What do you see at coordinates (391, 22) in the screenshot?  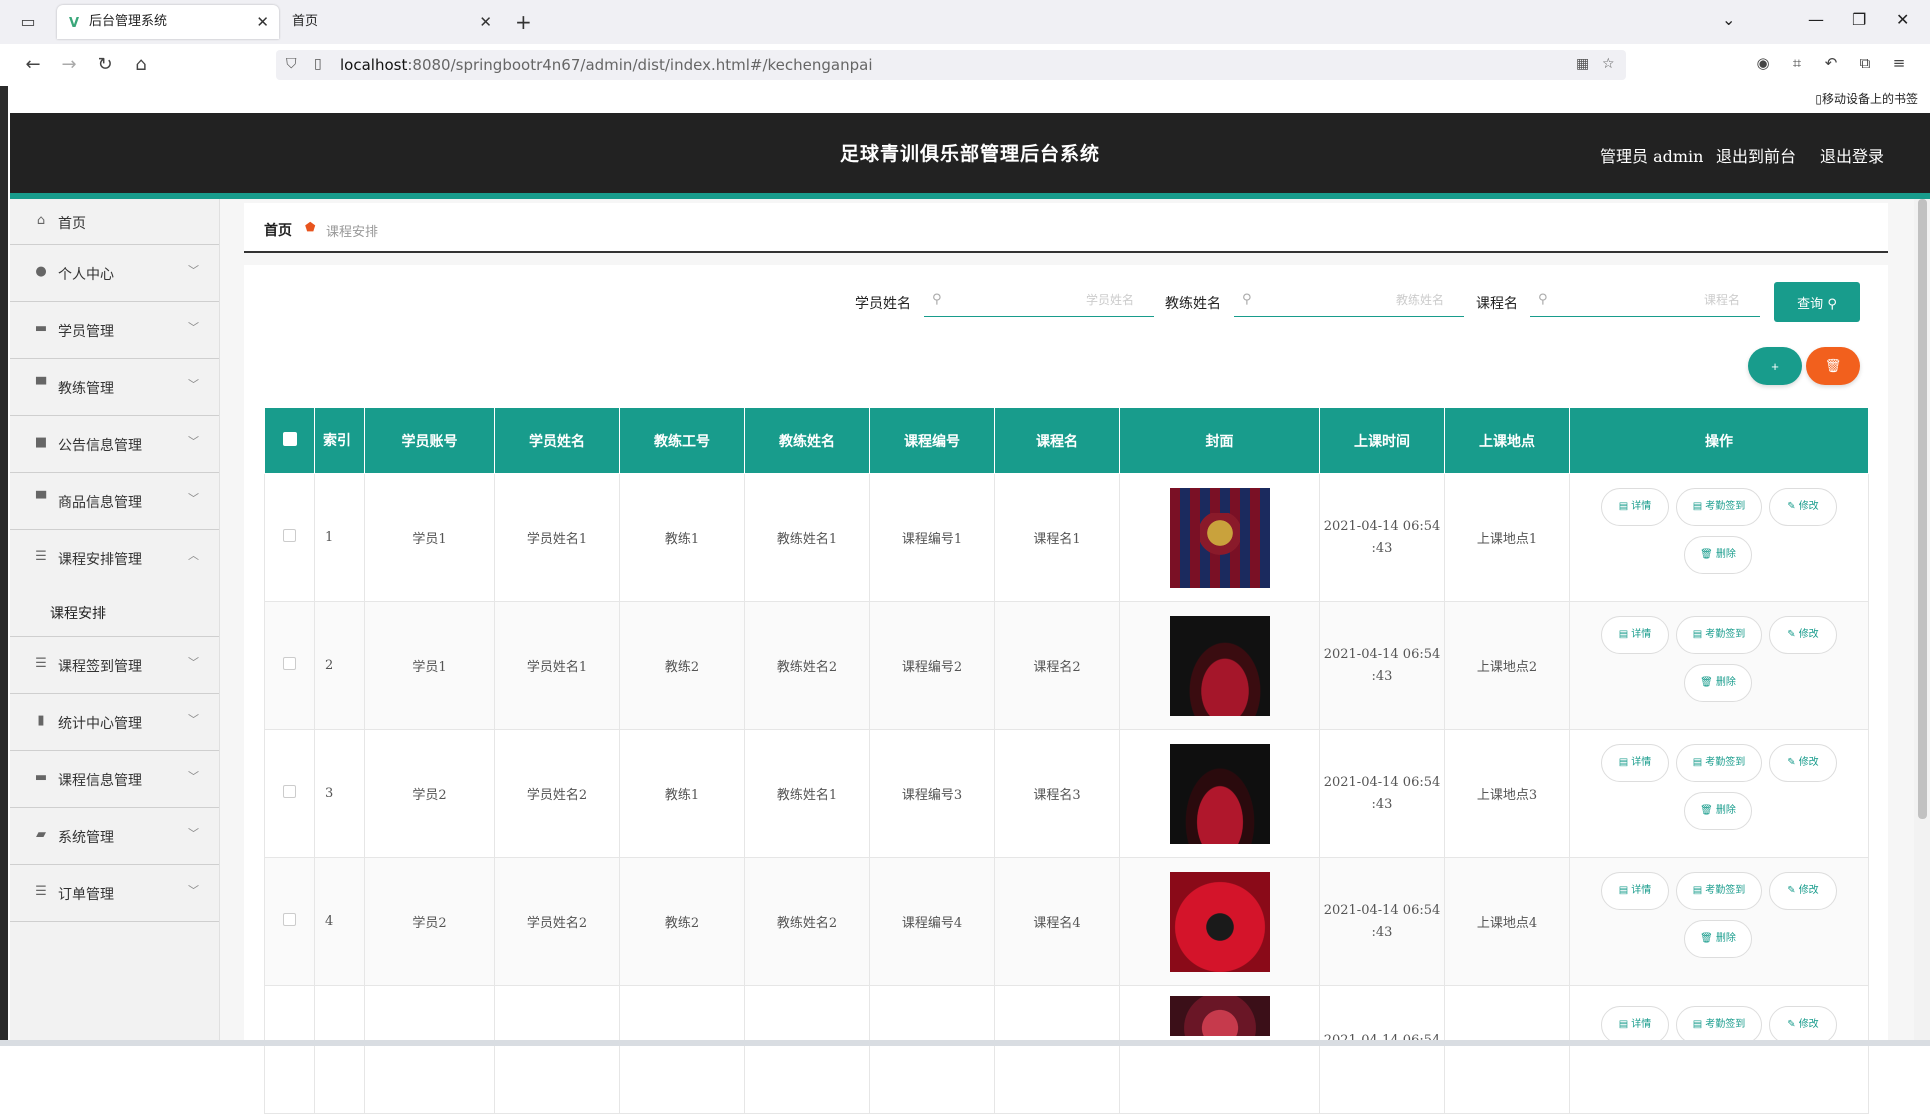 I see `browser-tab-inactive: 首页 ✕` at bounding box center [391, 22].